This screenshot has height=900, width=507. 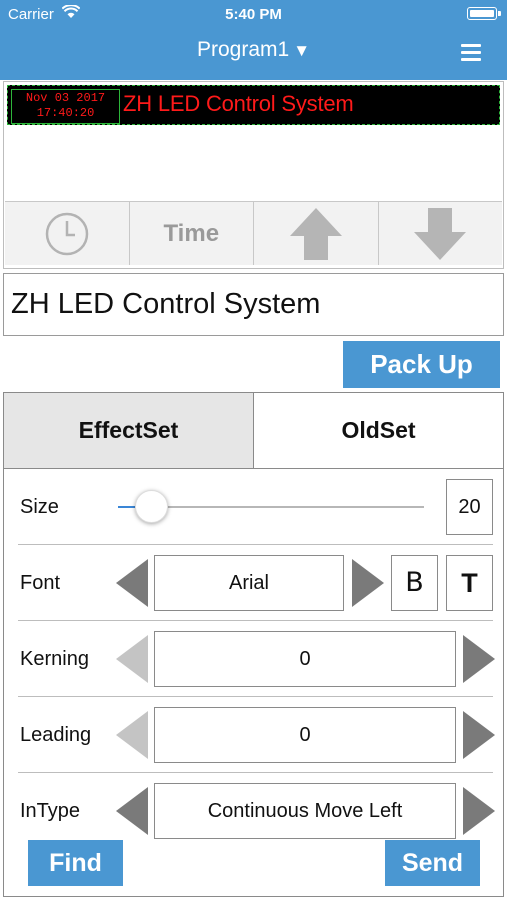 What do you see at coordinates (484, 13) in the screenshot?
I see `battery-icon` at bounding box center [484, 13].